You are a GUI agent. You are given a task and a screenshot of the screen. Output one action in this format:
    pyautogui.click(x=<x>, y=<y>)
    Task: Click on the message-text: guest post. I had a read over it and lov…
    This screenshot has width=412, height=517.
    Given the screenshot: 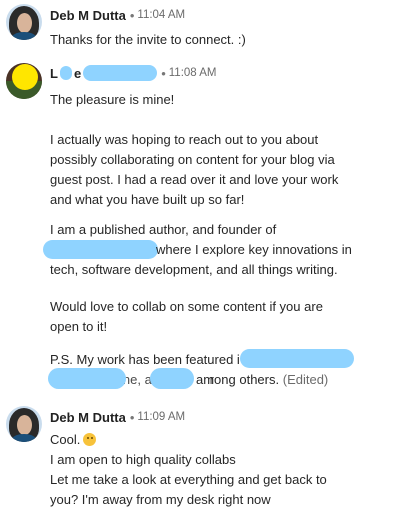 What is the action you would take?
    pyautogui.click(x=194, y=179)
    